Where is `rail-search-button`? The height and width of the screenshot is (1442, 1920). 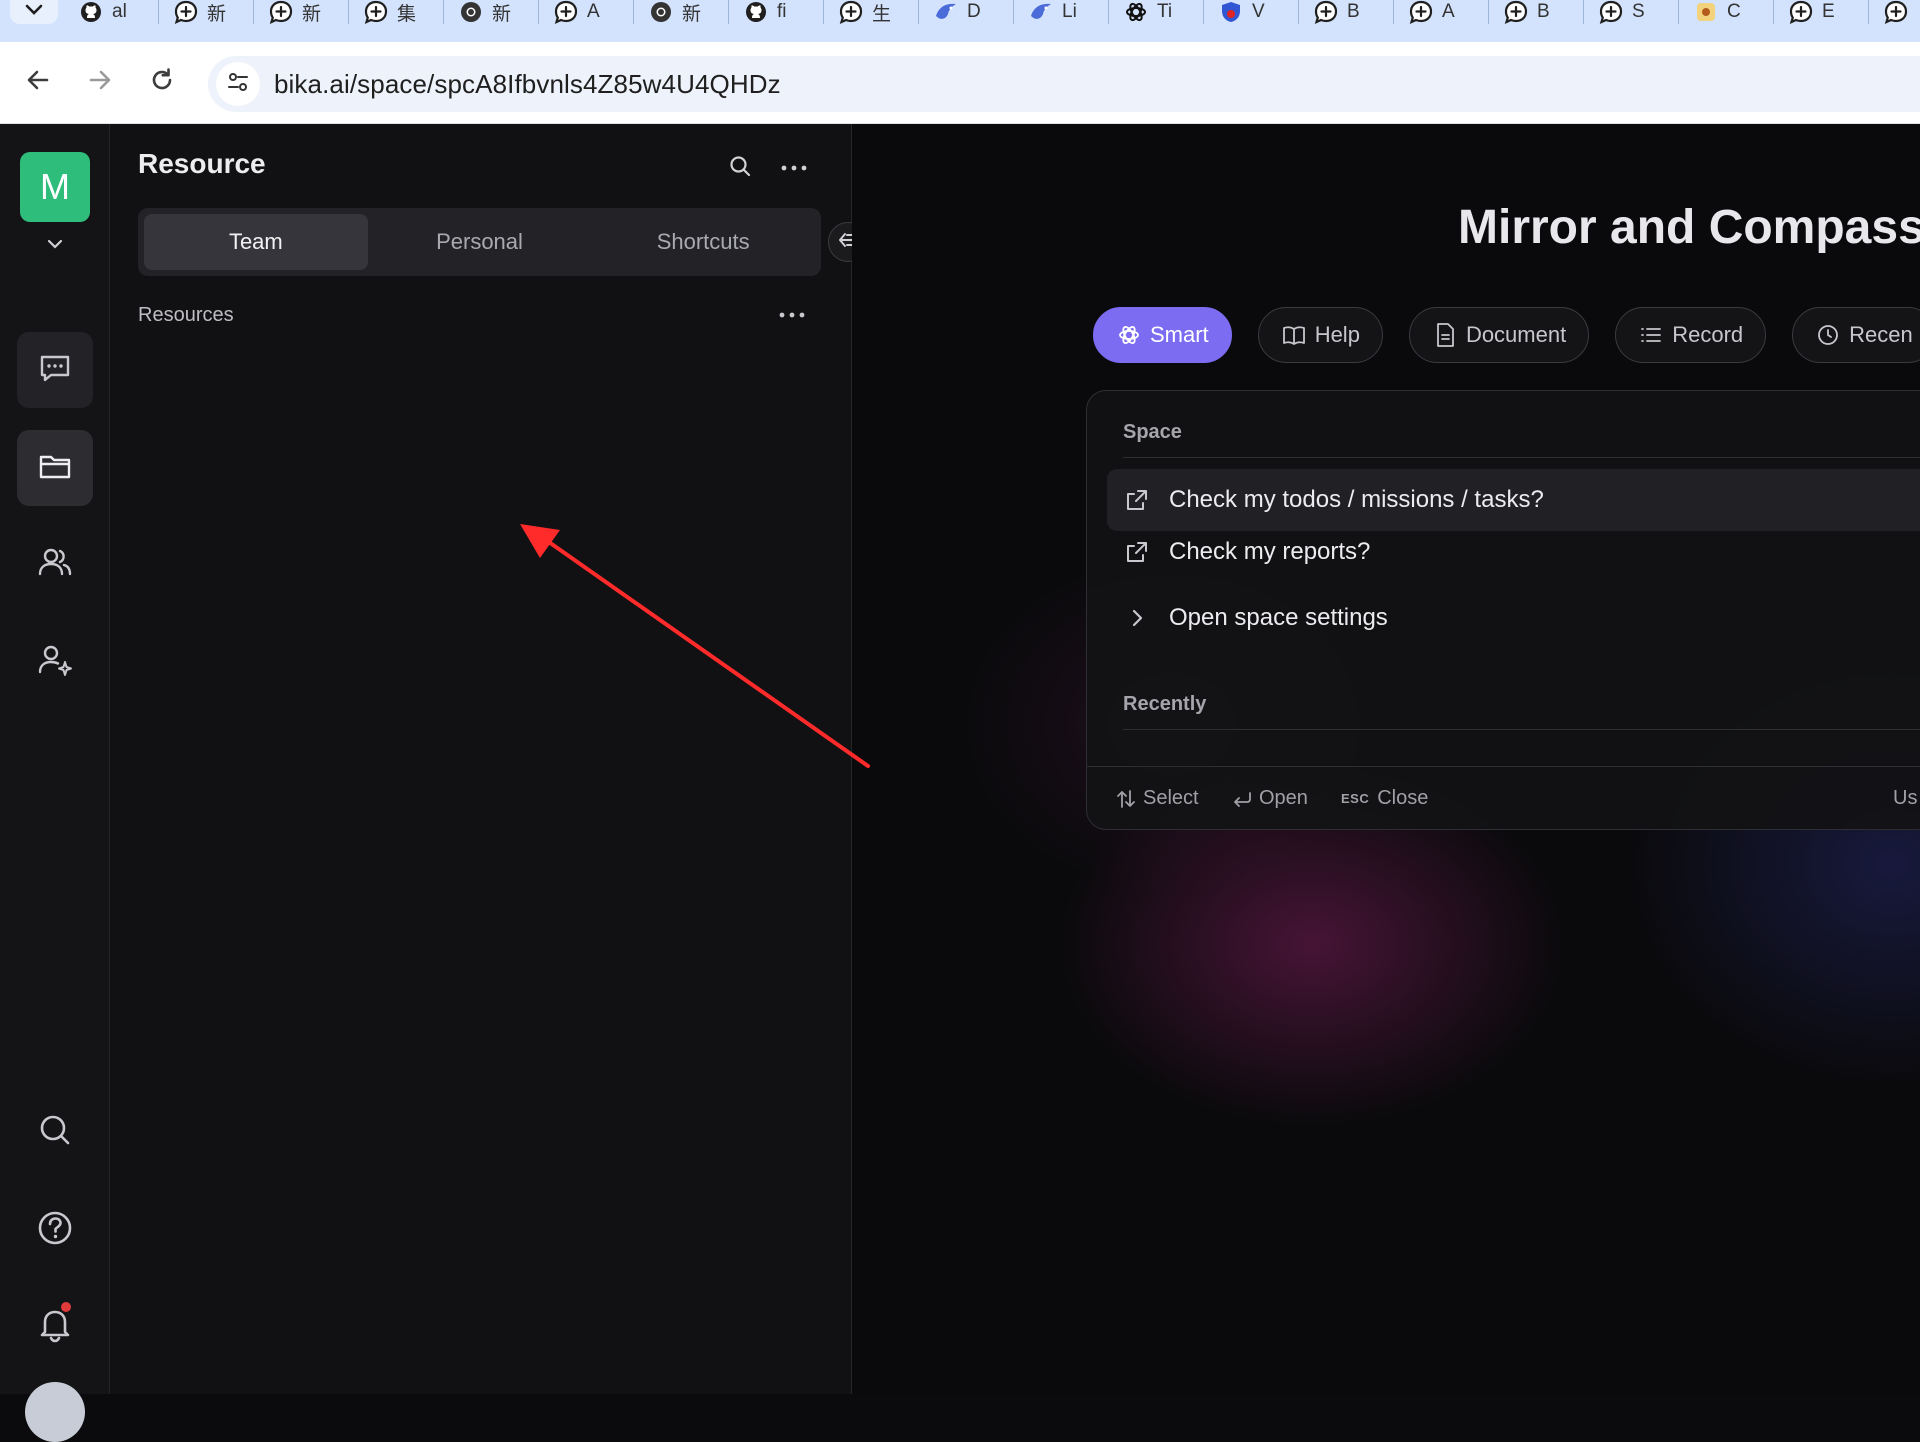
rail-search-button is located at coordinates (55, 1132).